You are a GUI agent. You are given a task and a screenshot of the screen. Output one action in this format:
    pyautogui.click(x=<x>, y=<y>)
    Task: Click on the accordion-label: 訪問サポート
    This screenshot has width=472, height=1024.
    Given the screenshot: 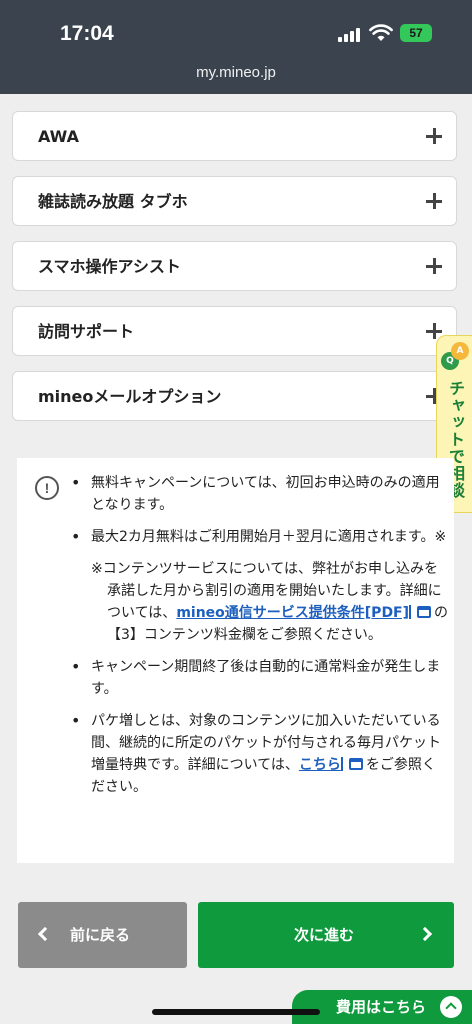 What is the action you would take?
    pyautogui.click(x=86, y=331)
    